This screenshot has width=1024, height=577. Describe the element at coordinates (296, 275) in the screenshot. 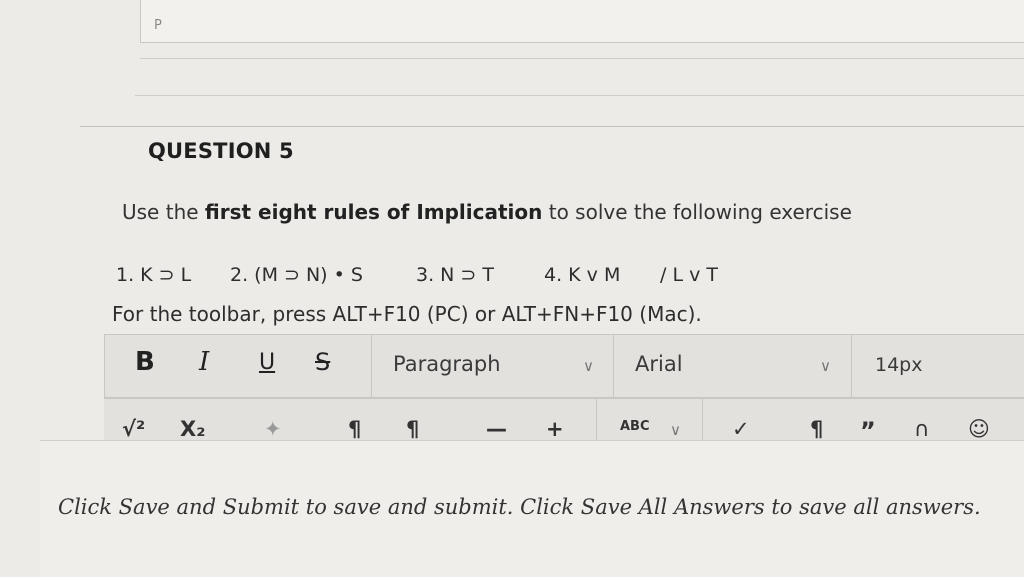

I see `premise-2: 2. (M ⊃ N) • S` at that location.